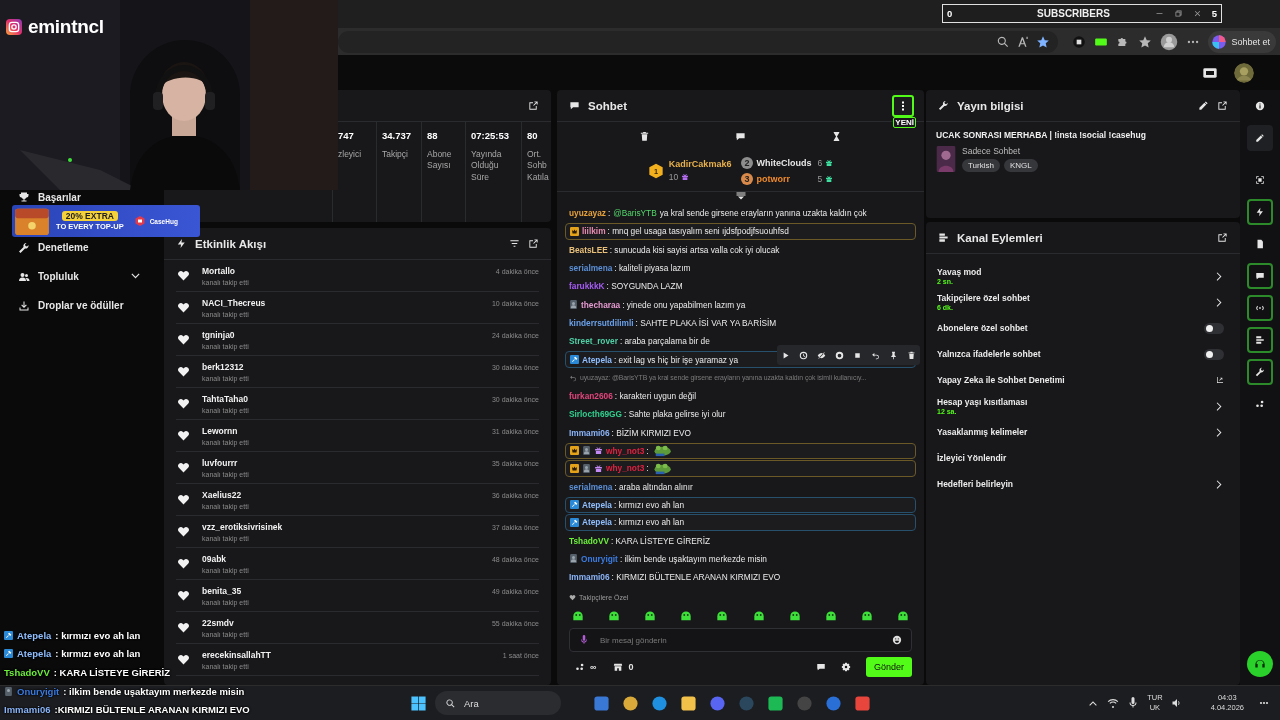 This screenshot has width=1280, height=720. Describe the element at coordinates (601, 304) in the screenshot. I see `chat-username: thecharaa` at that location.